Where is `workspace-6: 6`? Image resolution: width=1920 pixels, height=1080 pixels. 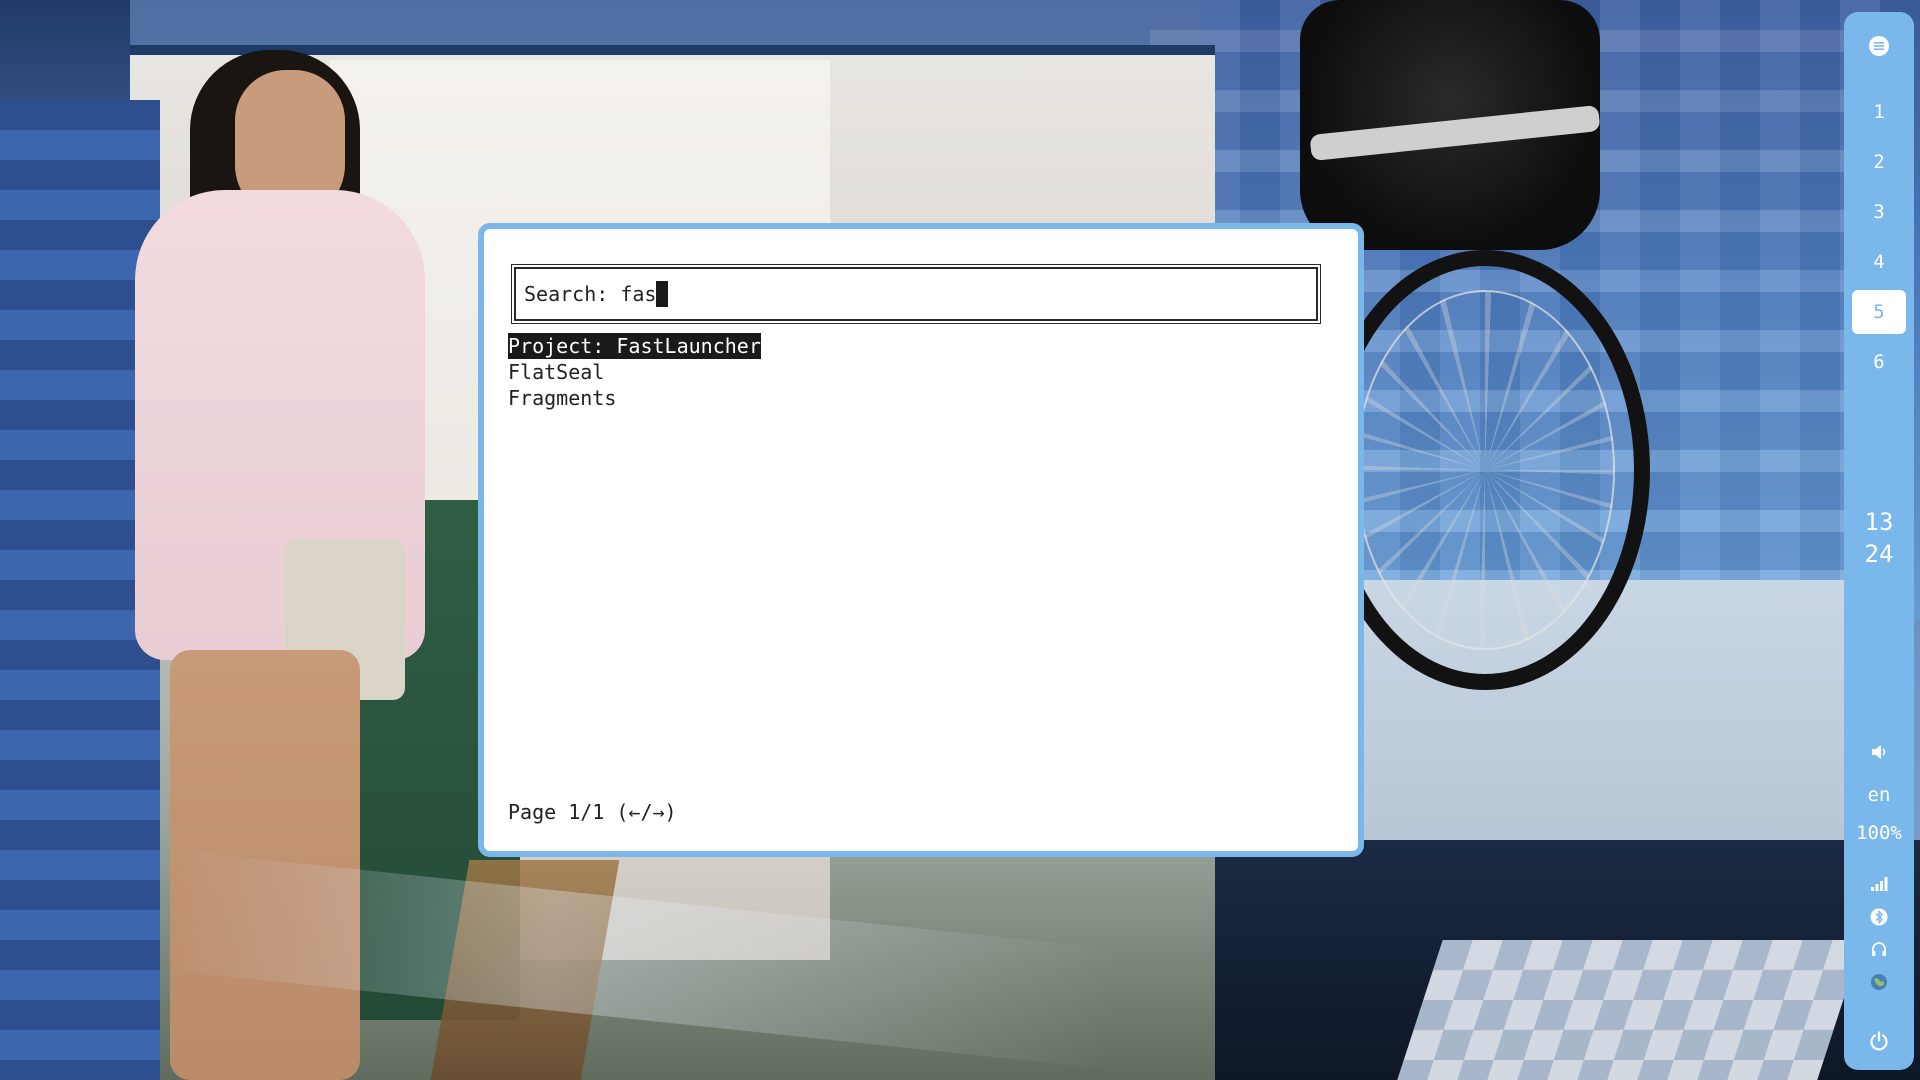 workspace-6: 6 is located at coordinates (1879, 362).